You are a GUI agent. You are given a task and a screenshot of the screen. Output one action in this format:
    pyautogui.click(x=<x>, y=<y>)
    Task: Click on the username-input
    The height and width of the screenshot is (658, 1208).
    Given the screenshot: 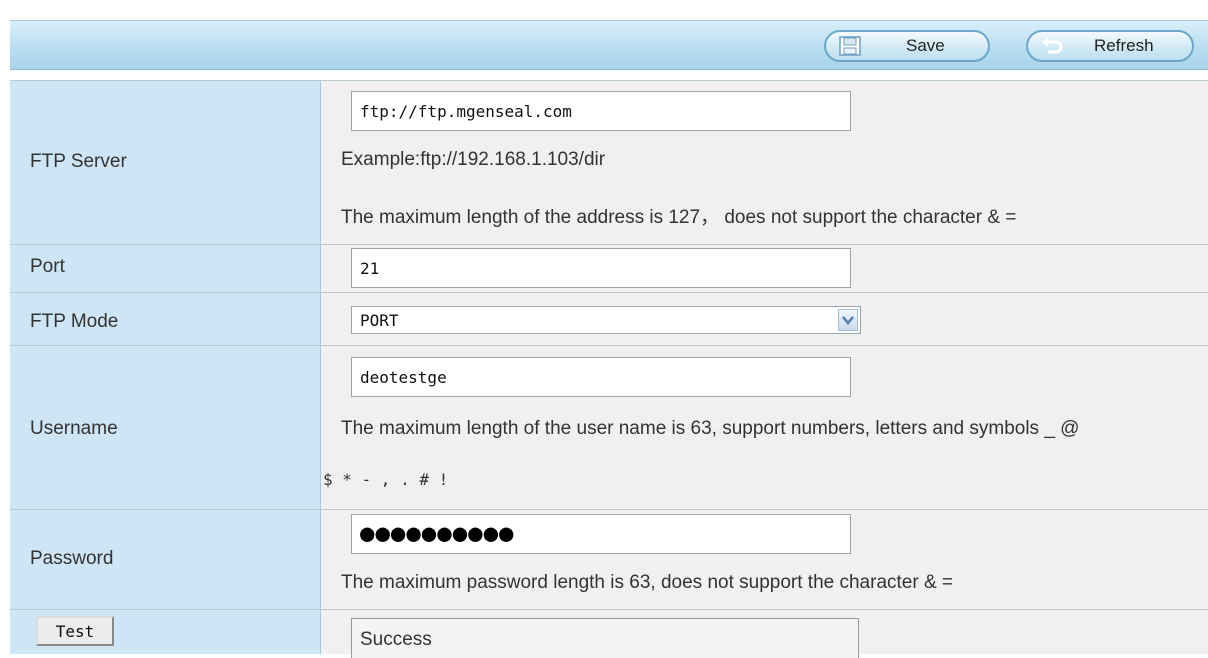 What is the action you would take?
    pyautogui.click(x=601, y=377)
    